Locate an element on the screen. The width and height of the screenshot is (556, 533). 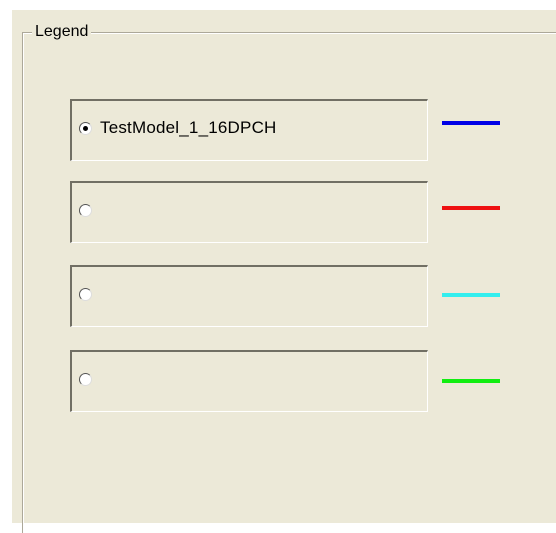
legend-entry-4-radio is located at coordinates (85, 379).